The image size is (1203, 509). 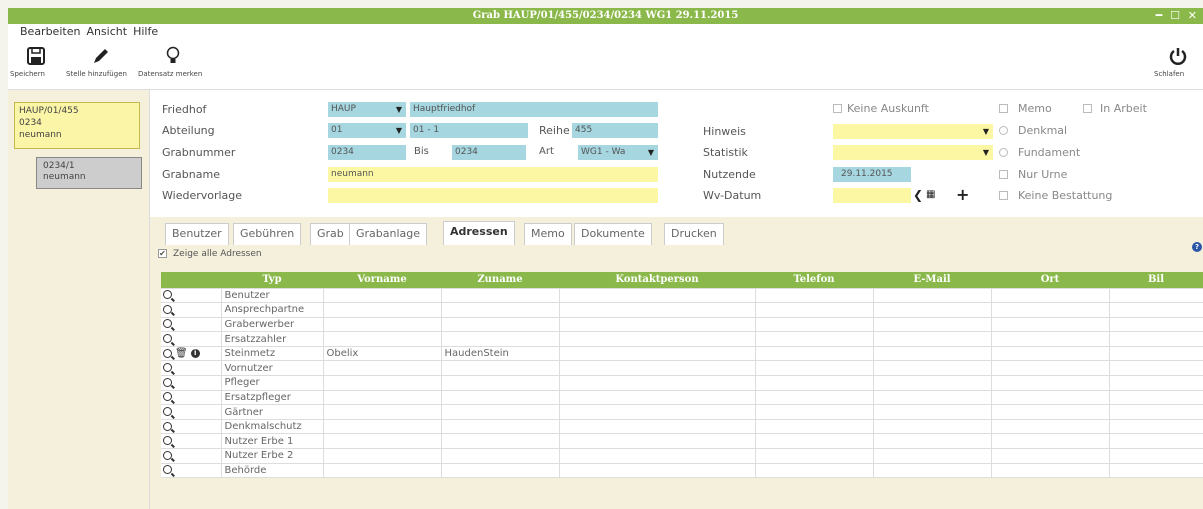 I want to click on keine-bestattung-checkbox, so click(x=1003, y=195).